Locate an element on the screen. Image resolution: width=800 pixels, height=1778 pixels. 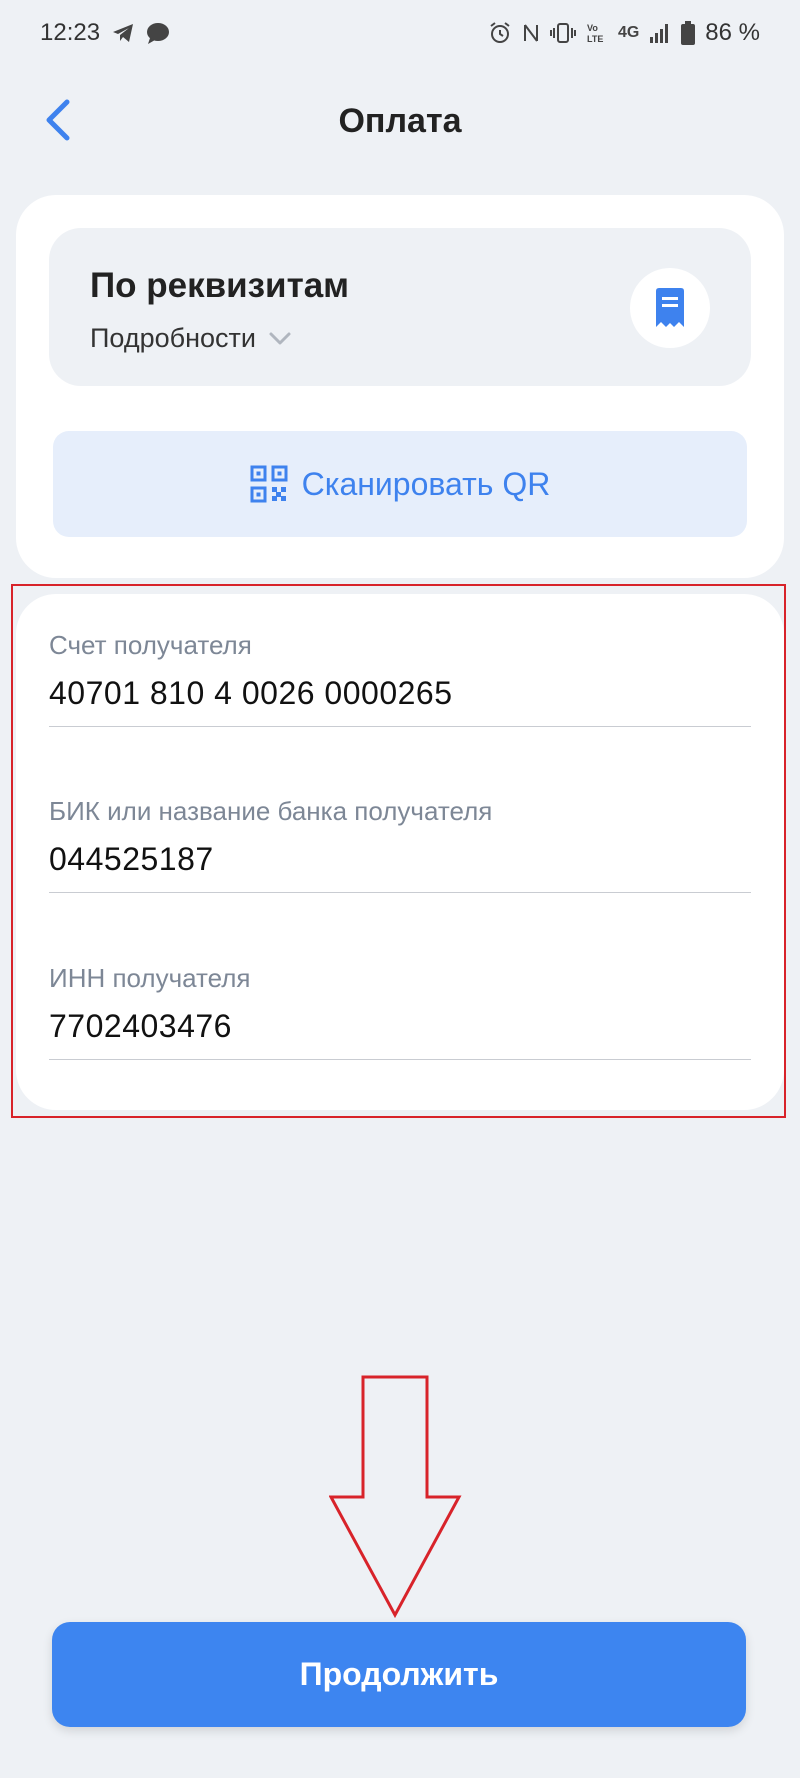
svg-text: Vo is located at coordinates (592, 28).